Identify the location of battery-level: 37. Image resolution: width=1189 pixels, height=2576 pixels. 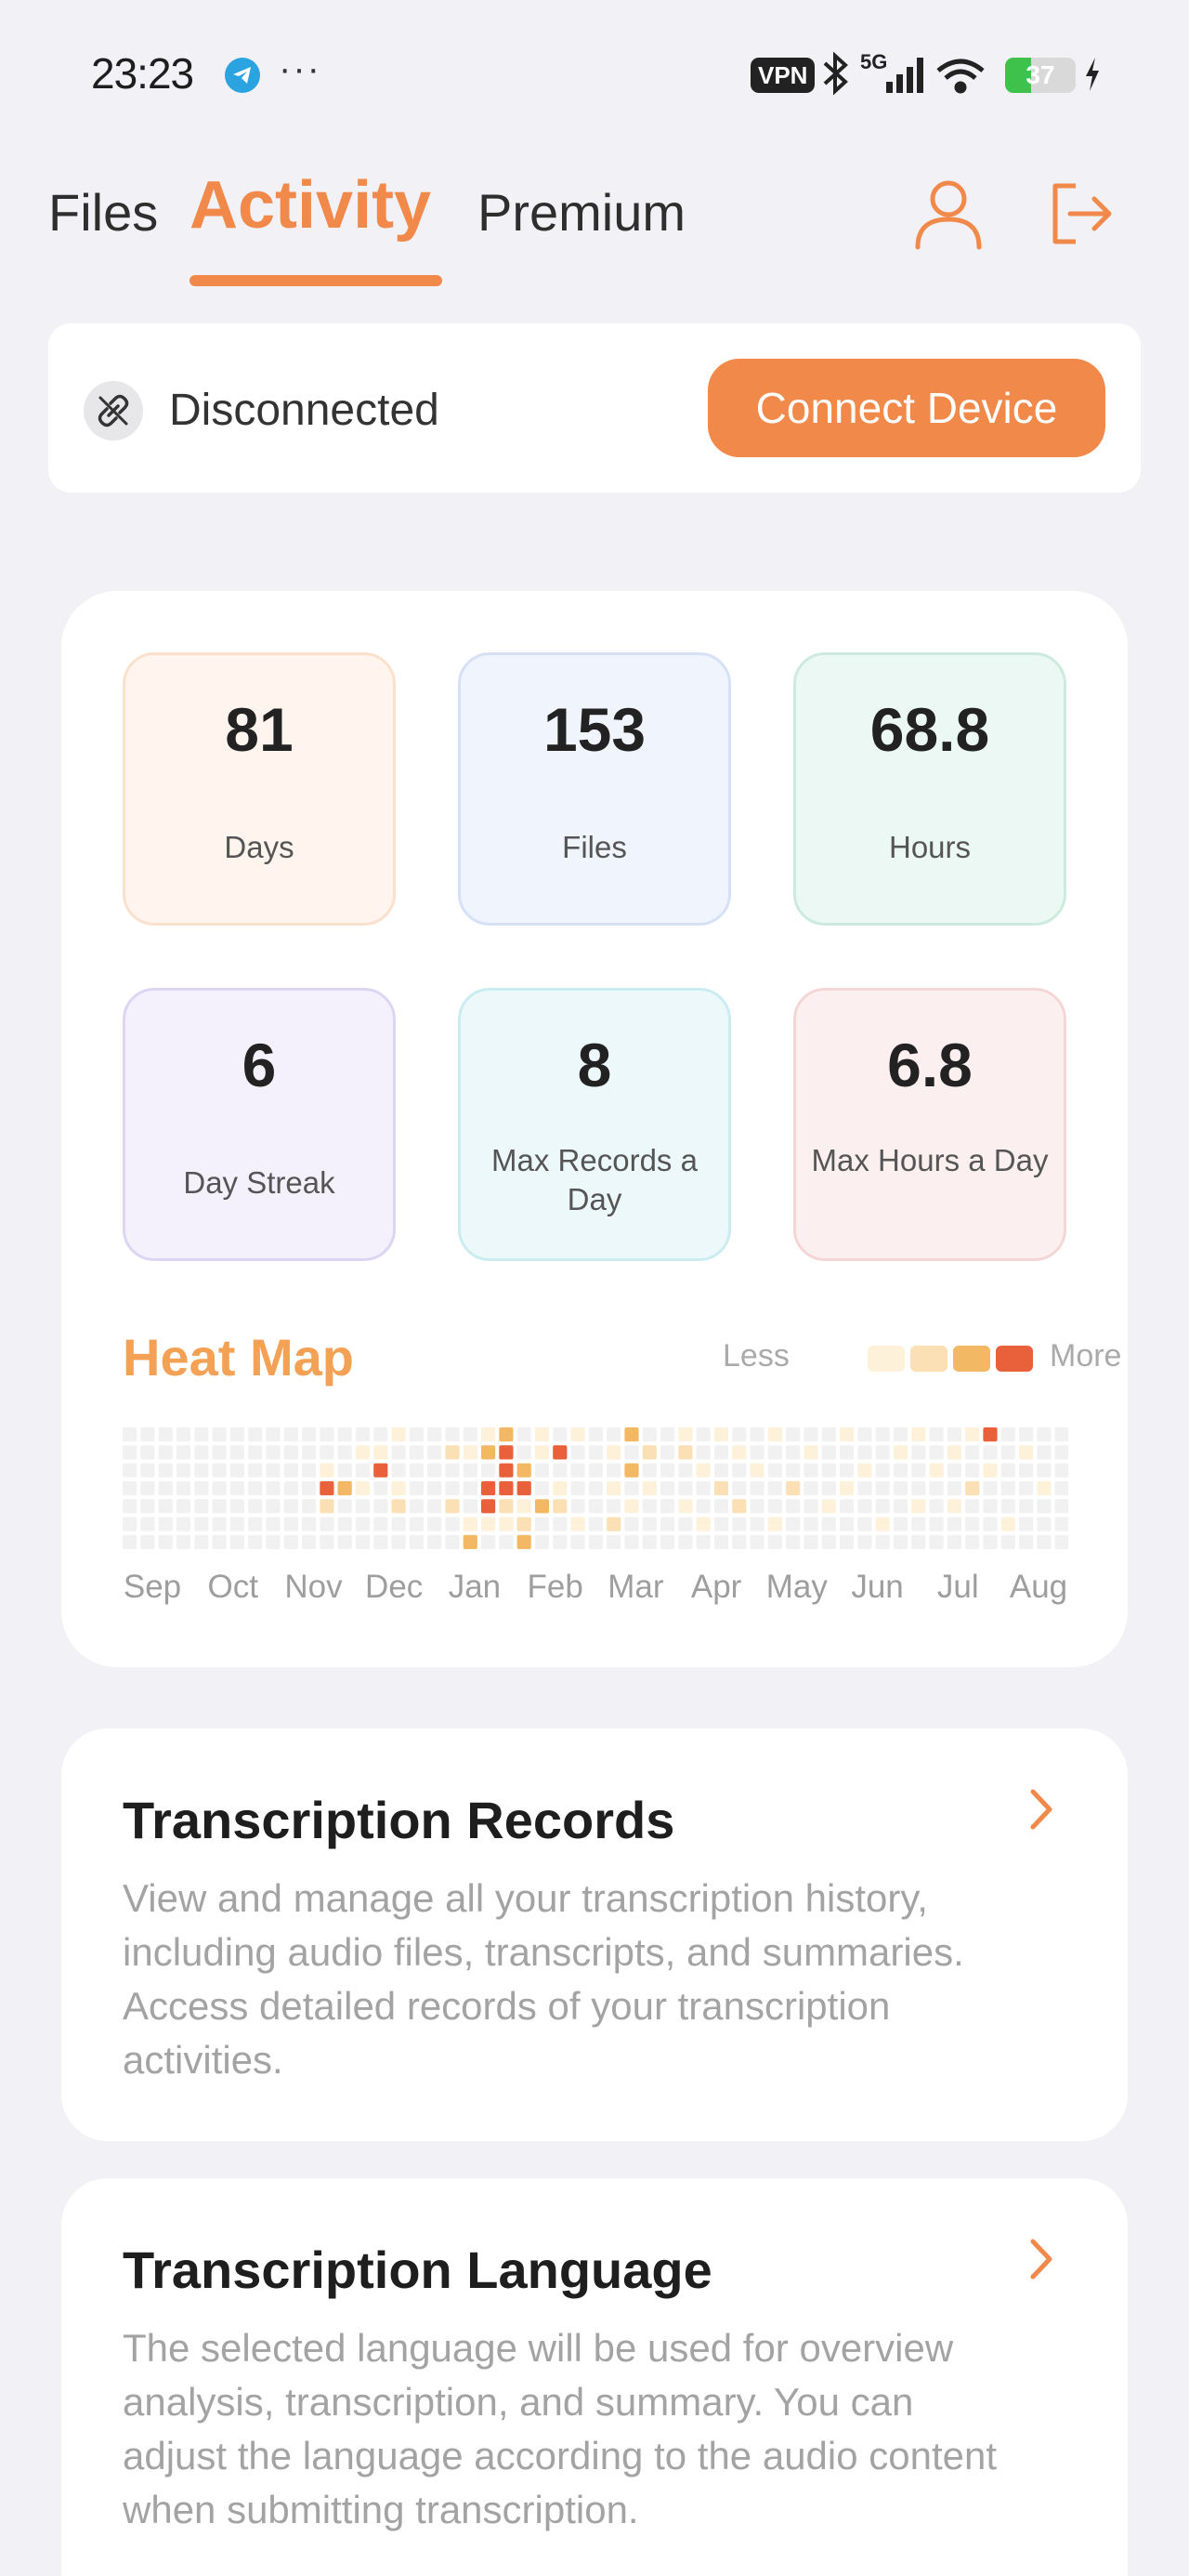
(1041, 74).